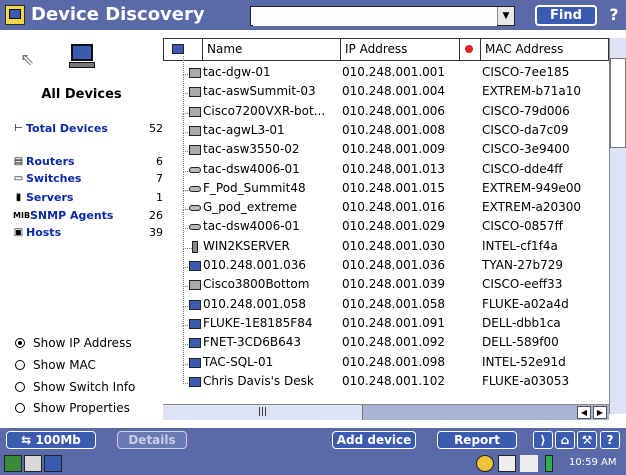 The height and width of the screenshot is (475, 626). I want to click on tools-icon: ⚒, so click(587, 440).